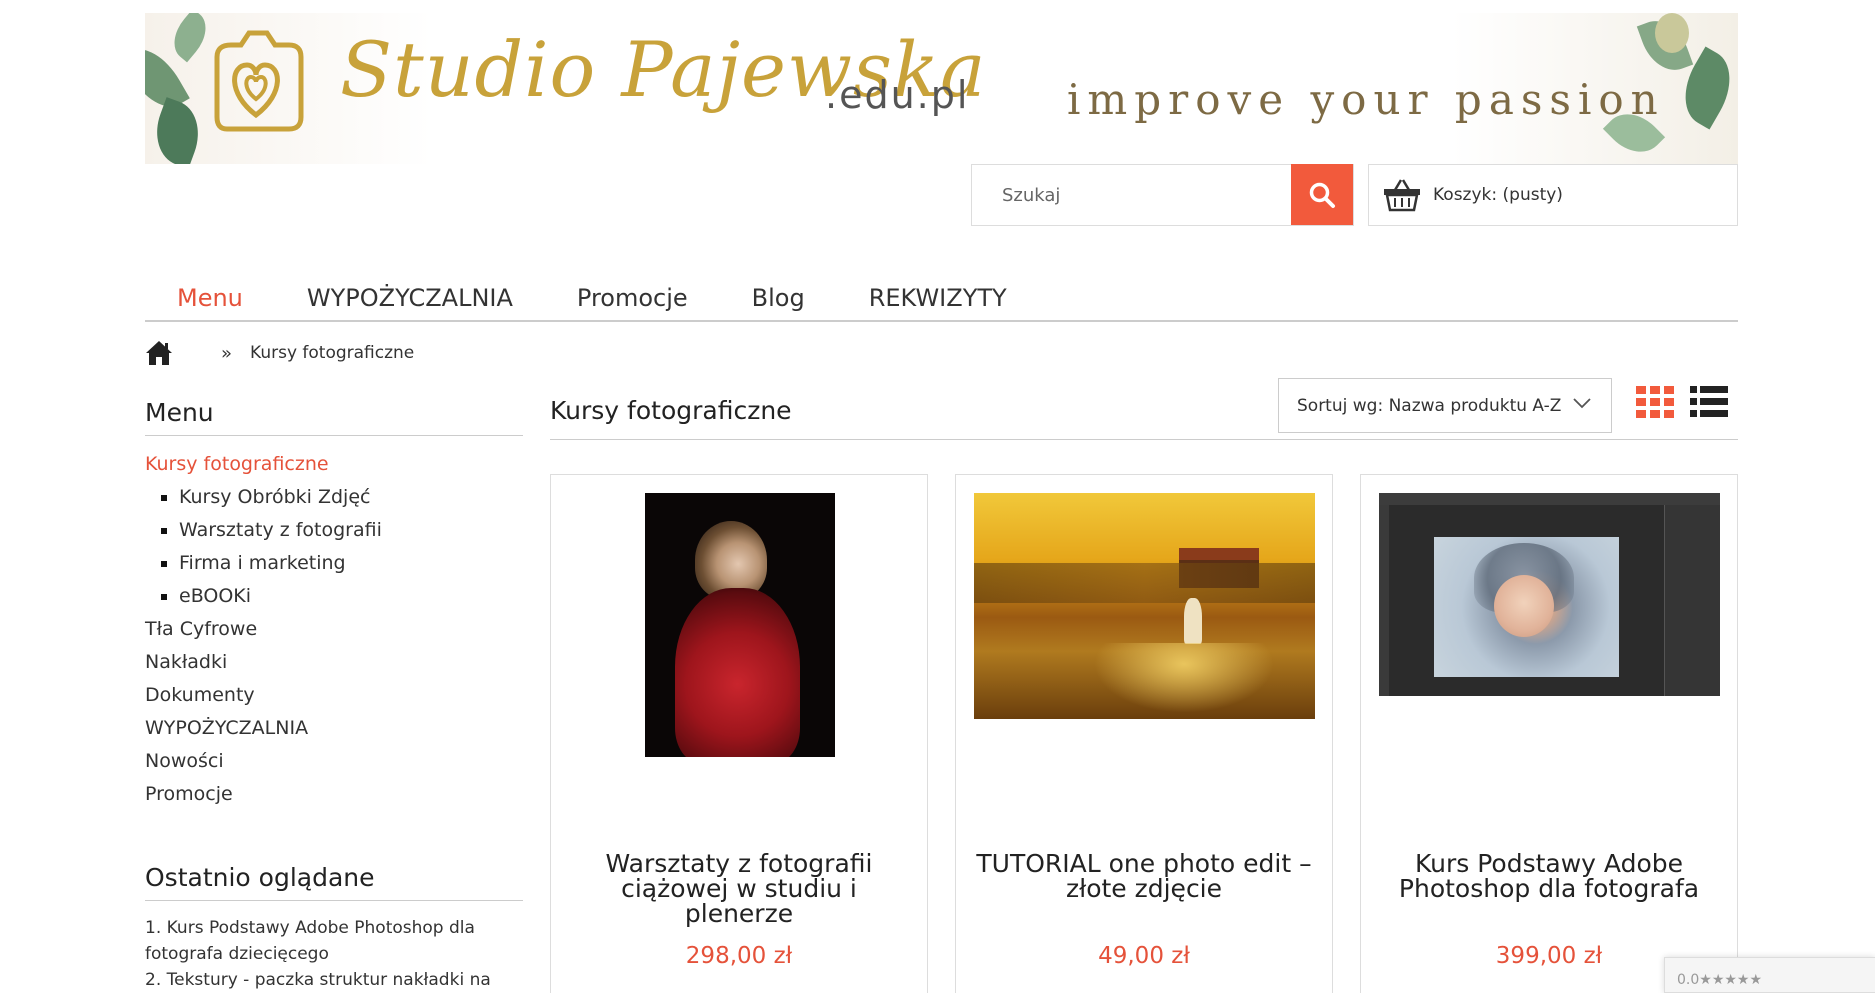 Image resolution: width=1875 pixels, height=993 pixels. I want to click on nav-item-blog: Blog, so click(778, 299).